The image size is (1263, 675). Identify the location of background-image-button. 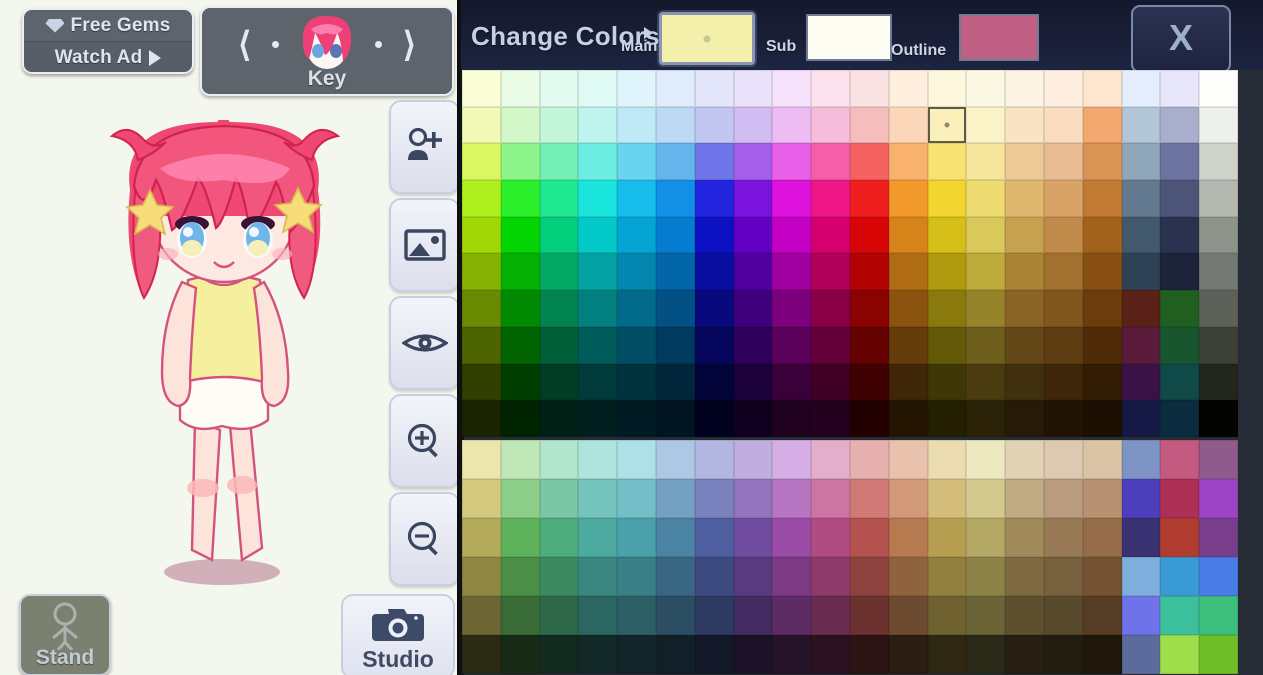
(424, 245).